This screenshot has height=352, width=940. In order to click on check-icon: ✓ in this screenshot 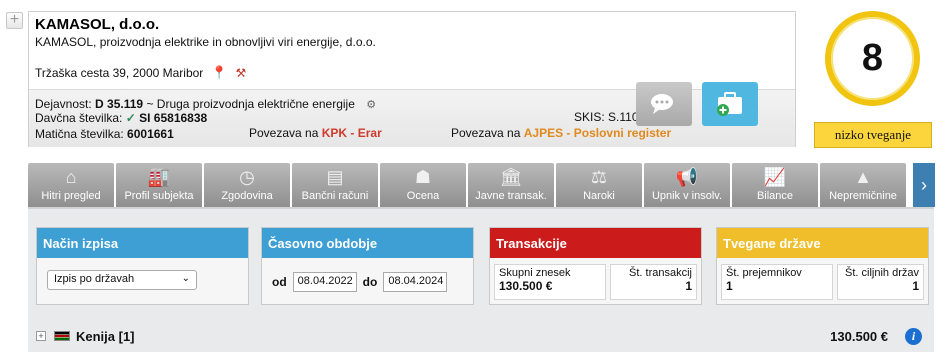, I will do `click(130, 118)`.